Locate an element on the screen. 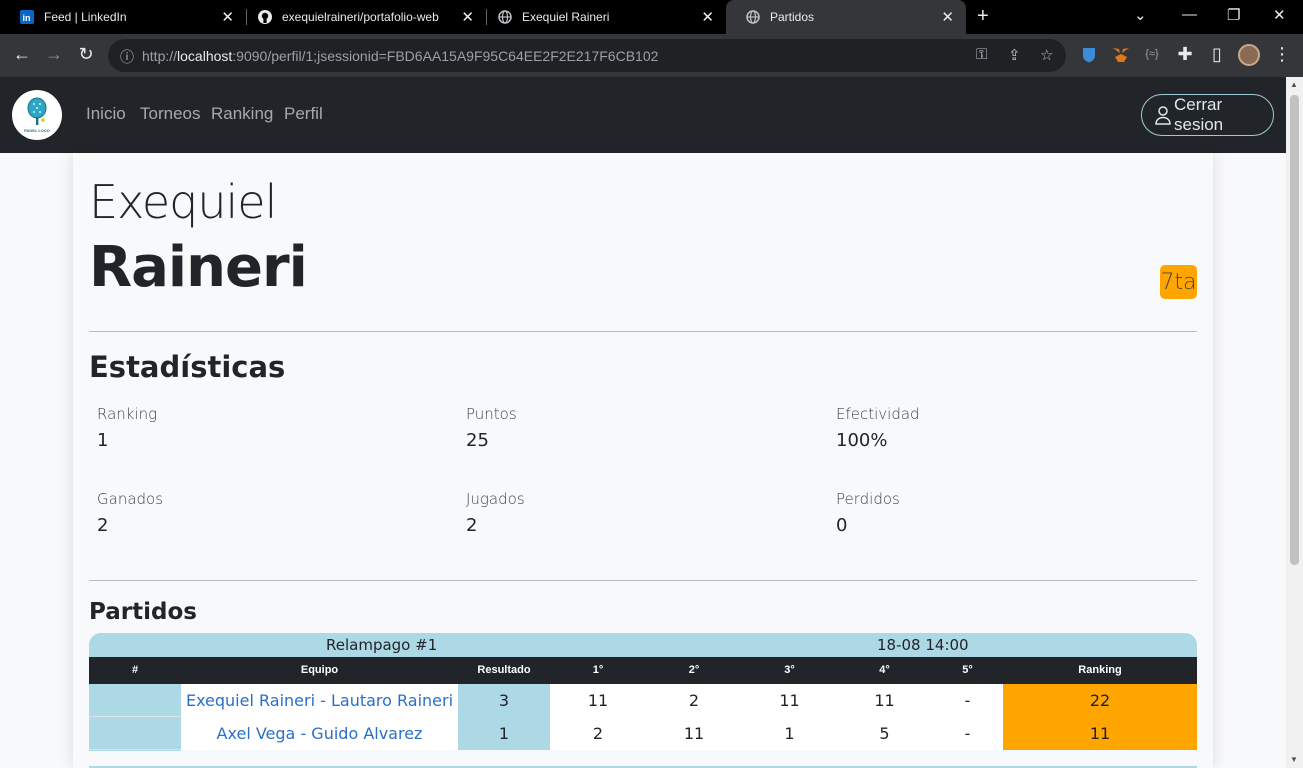 The height and width of the screenshot is (768, 1303). forward-icon: → is located at coordinates (54, 54).